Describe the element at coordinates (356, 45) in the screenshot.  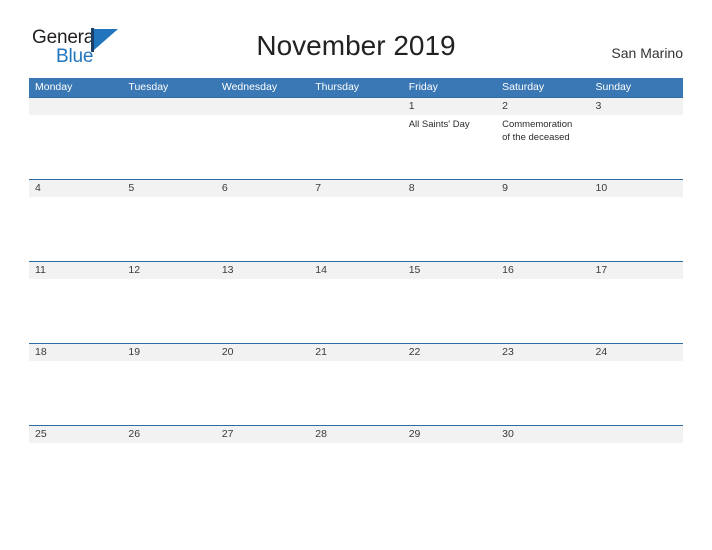
I see `page-title: November 2019` at that location.